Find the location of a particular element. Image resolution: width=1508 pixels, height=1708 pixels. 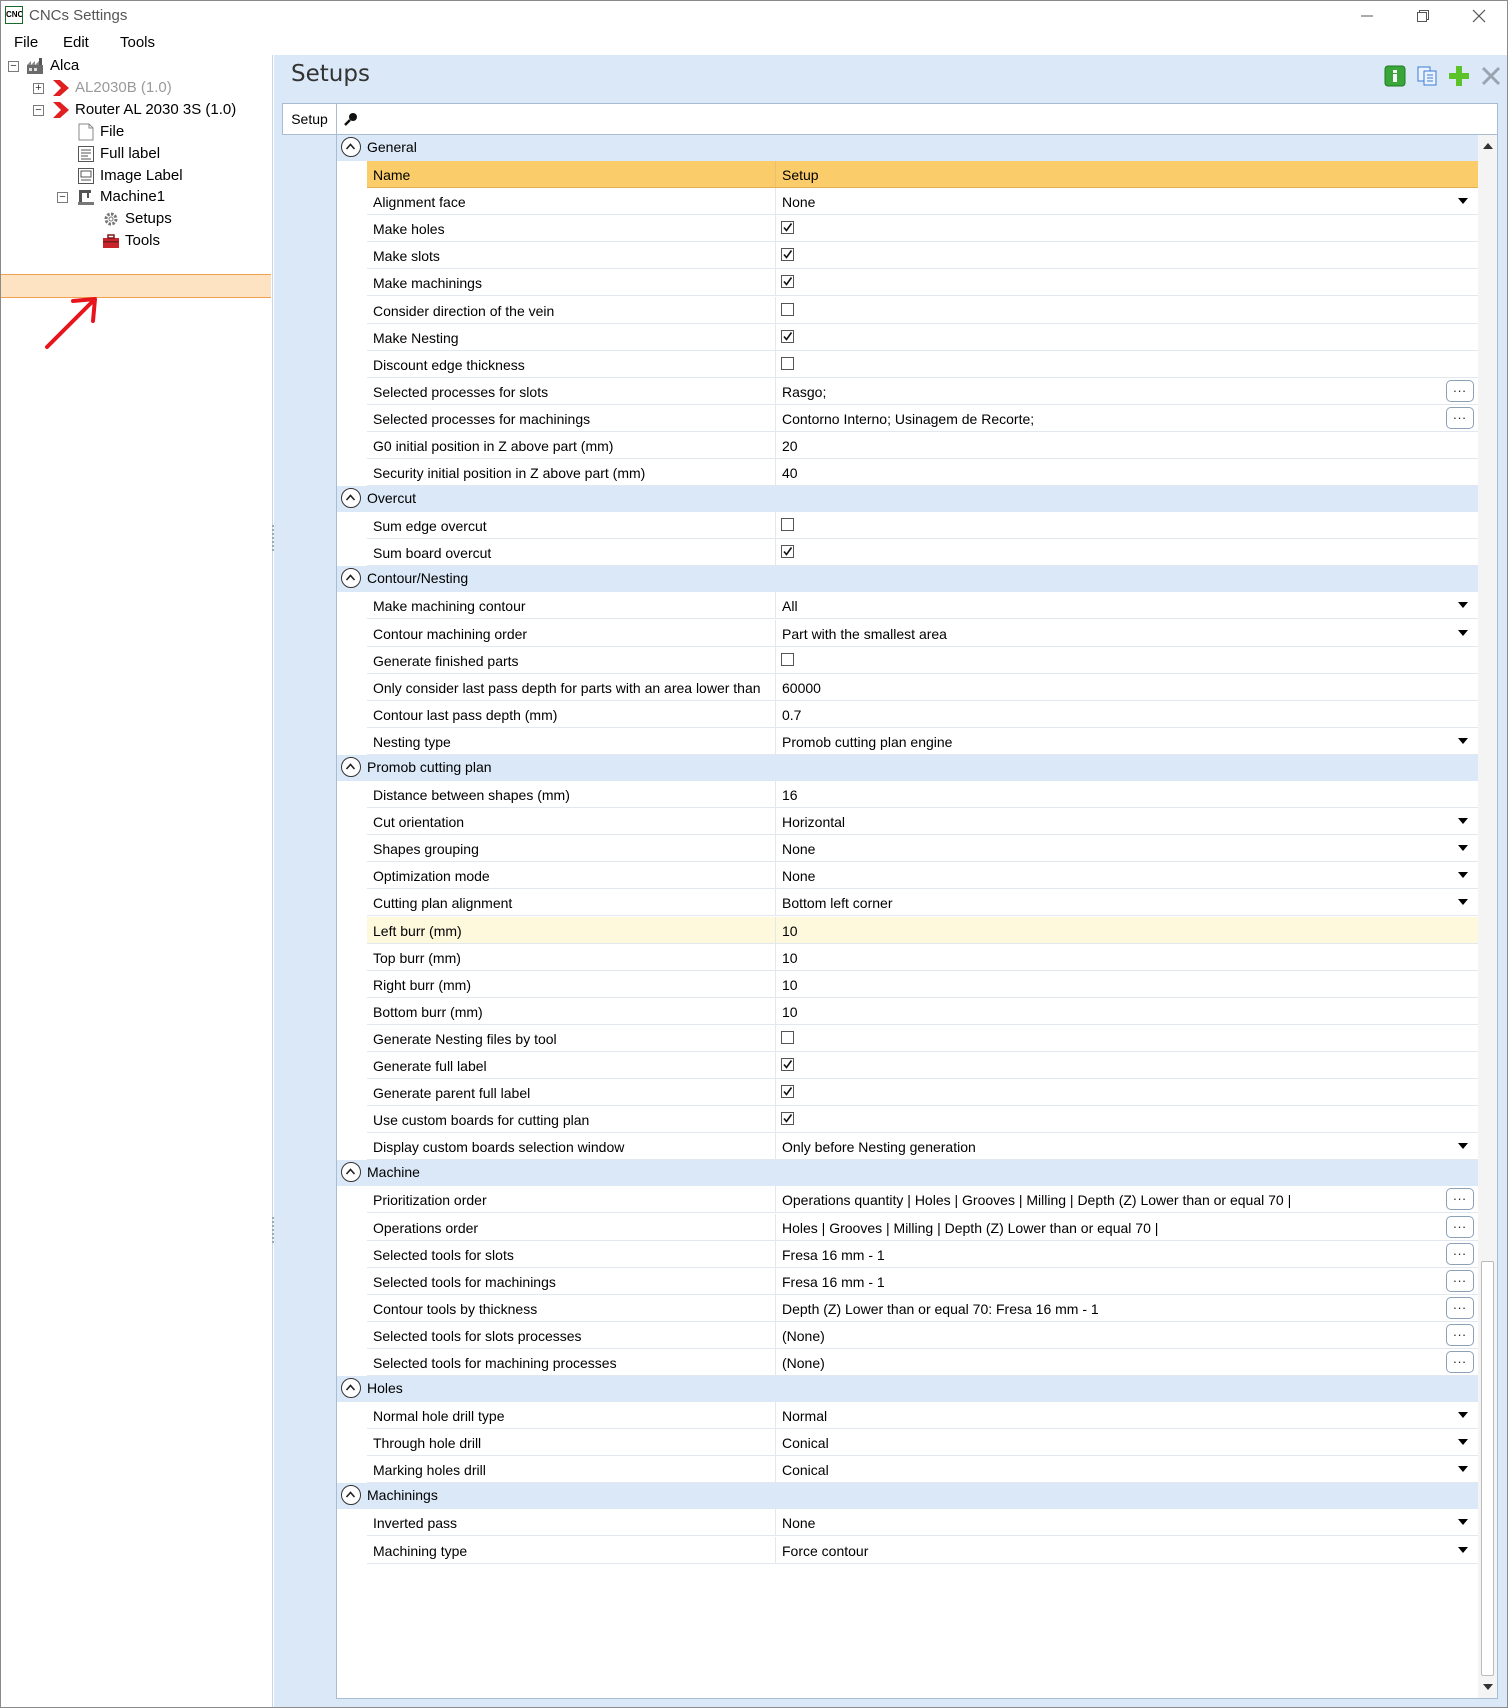

property-row-shapes-grouping: Shapes grouping None is located at coordinates (922, 849).